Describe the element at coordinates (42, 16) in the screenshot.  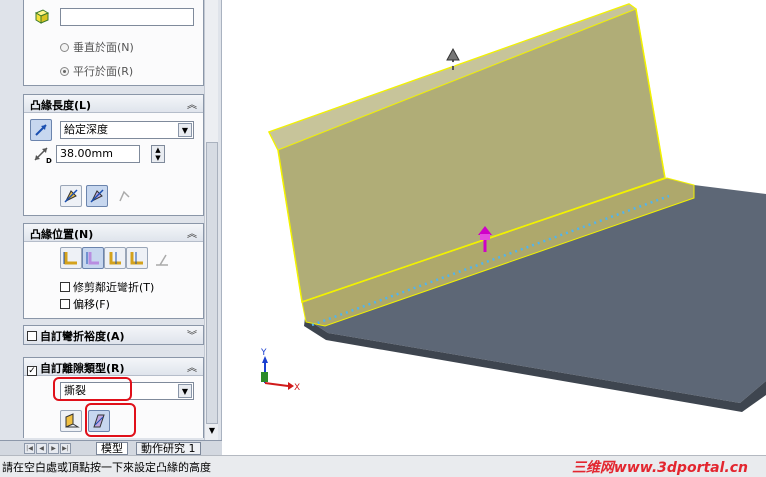
I see `face-select-icon` at that location.